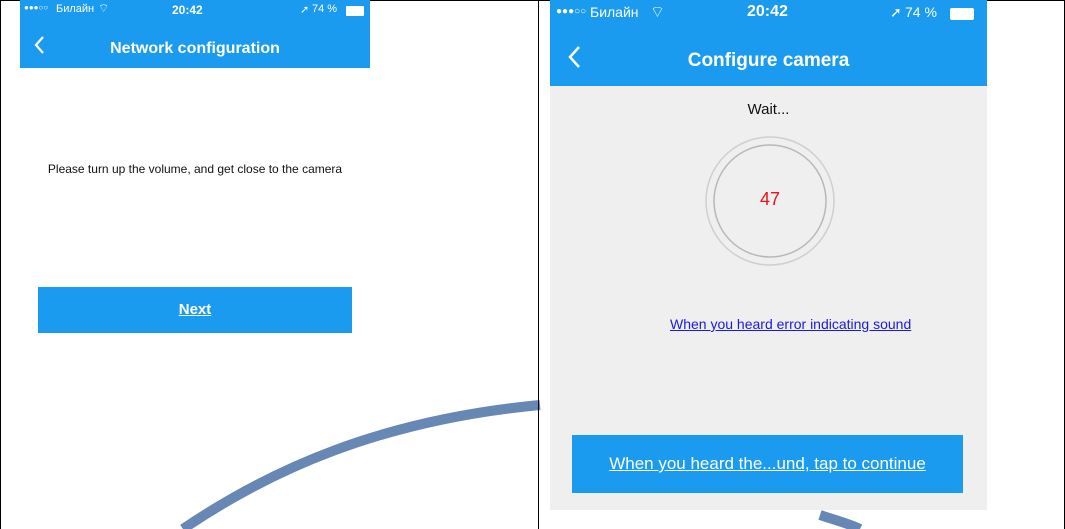  Describe the element at coordinates (195, 48) in the screenshot. I see `page-title: Network configuration` at that location.